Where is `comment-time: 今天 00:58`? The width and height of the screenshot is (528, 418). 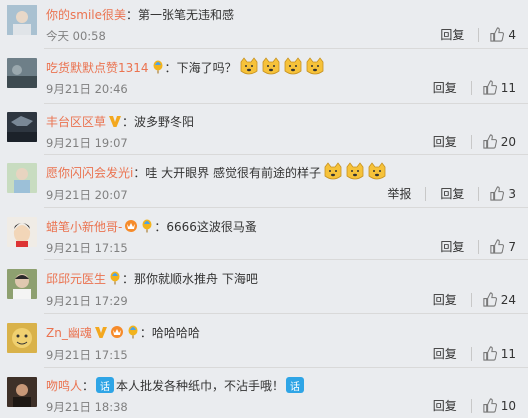
comment-time: 今天 00:58 is located at coordinates (76, 36).